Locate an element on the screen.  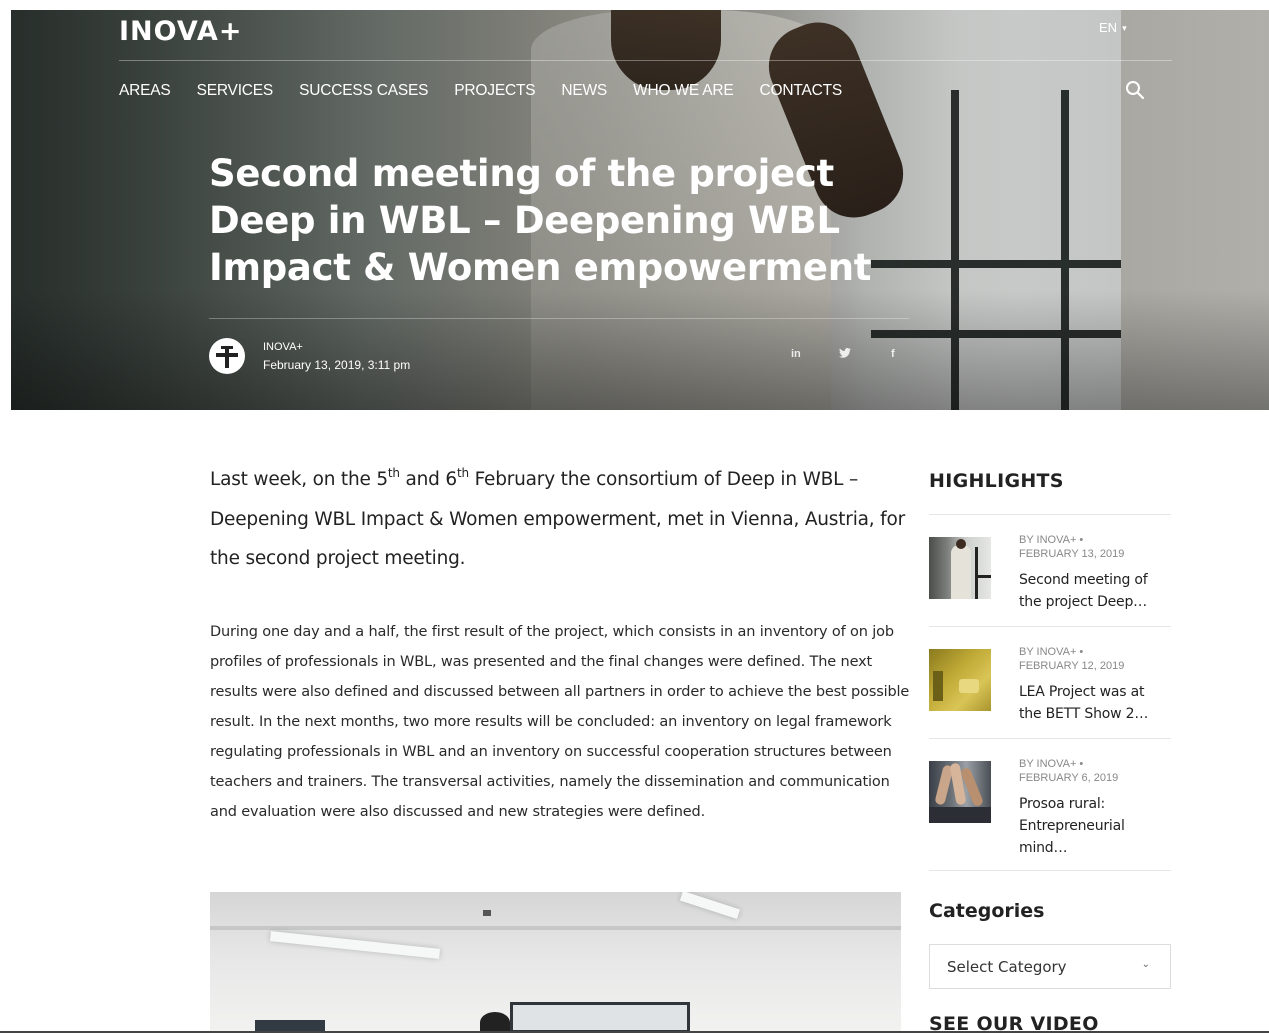
nav-item-projects: PROJECTS is located at coordinates (494, 91).